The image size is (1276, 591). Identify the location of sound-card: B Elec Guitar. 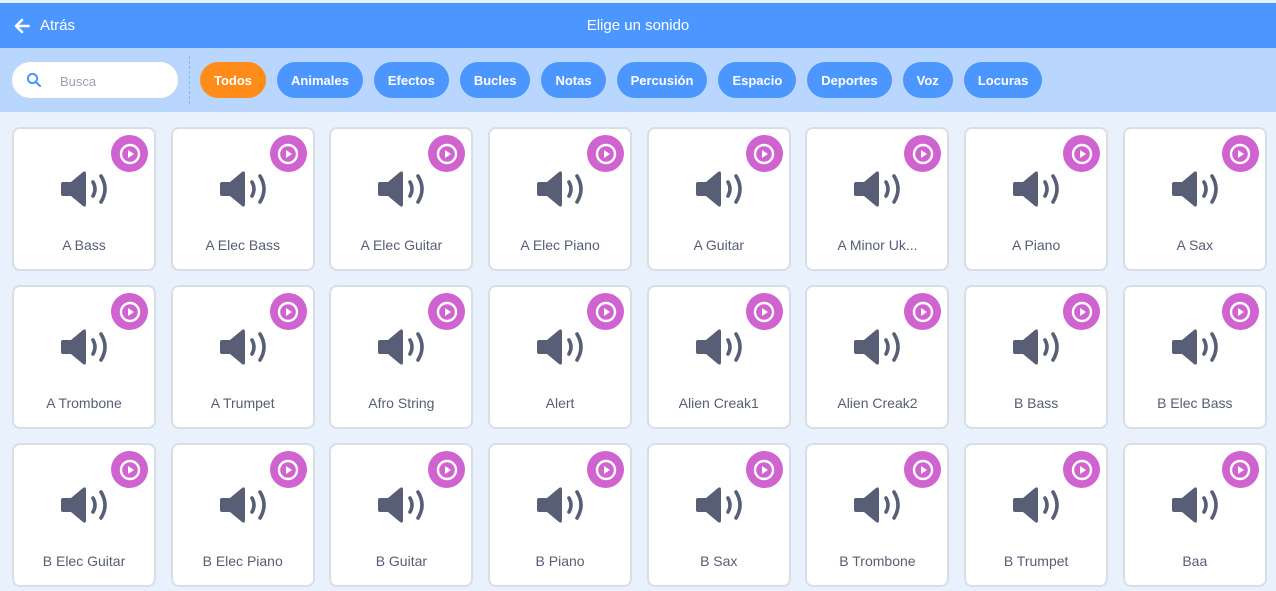
(84, 515).